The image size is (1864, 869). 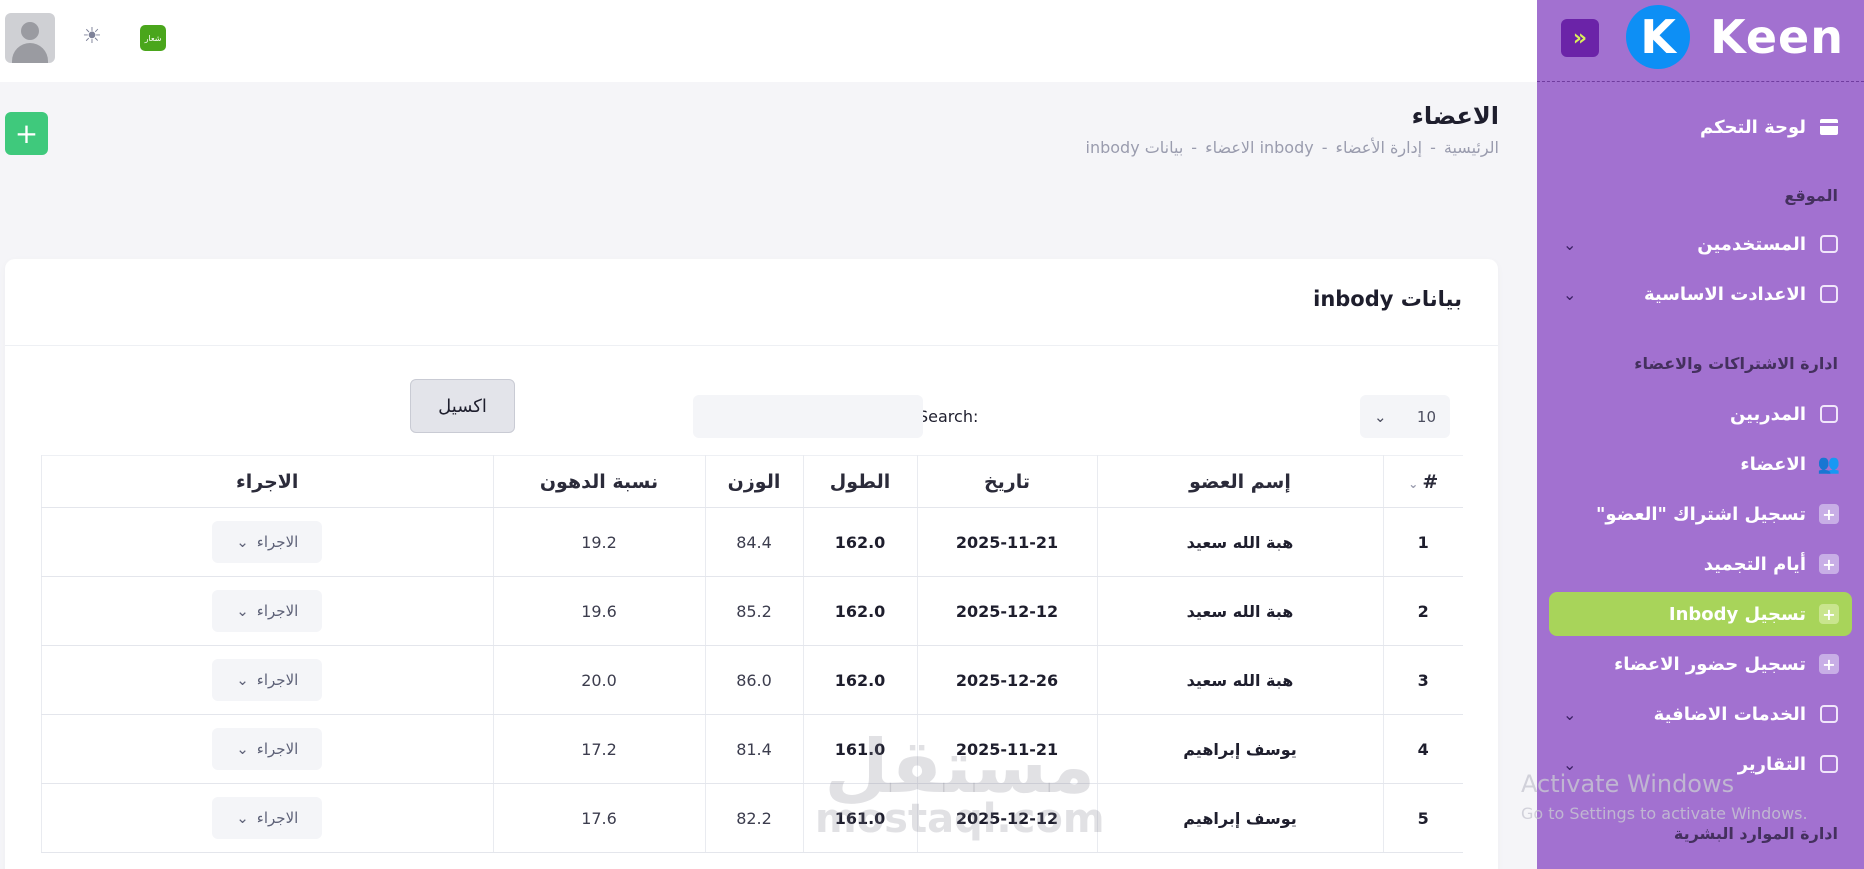 What do you see at coordinates (1239, 481) in the screenshot?
I see `col-member-name: إسم العضو` at bounding box center [1239, 481].